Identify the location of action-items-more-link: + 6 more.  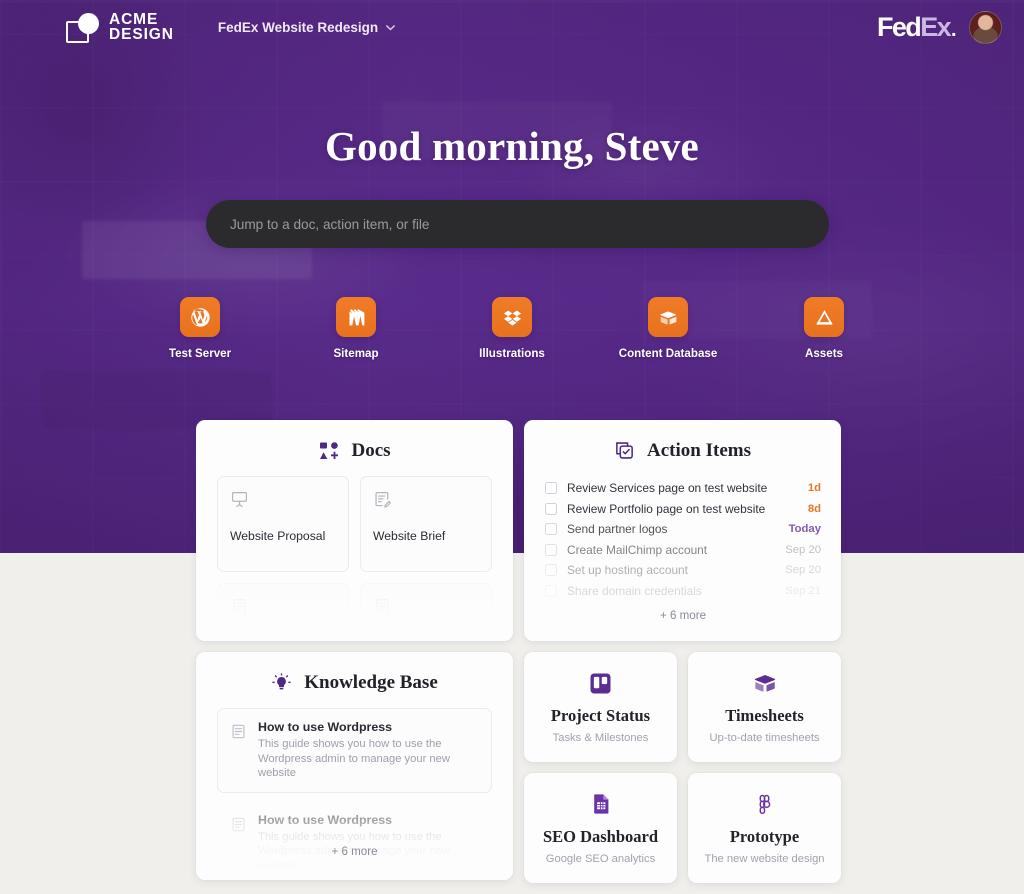
(683, 611).